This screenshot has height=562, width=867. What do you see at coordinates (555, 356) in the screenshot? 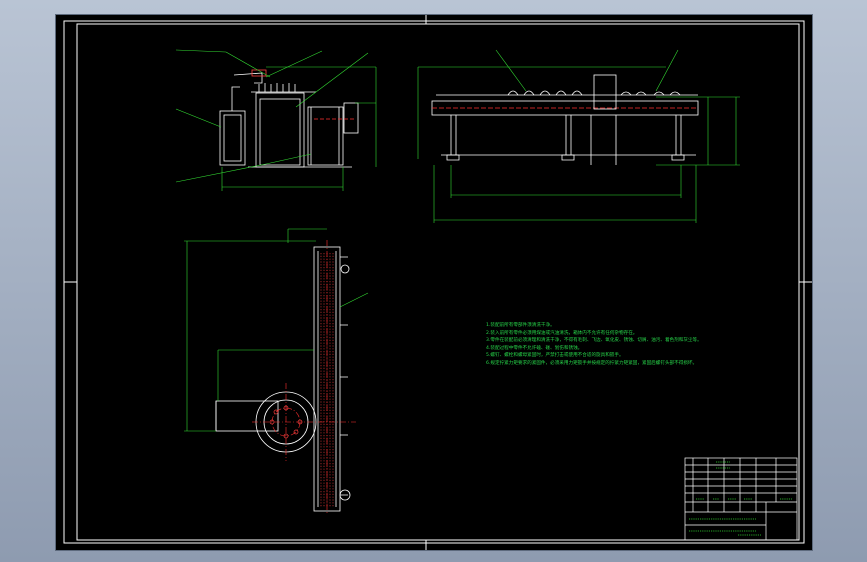
I see `note-line: 5.螺钉、螺栓和螺母紧固时，严禁打击或使用不合适的旋具和扳手。` at bounding box center [555, 356].